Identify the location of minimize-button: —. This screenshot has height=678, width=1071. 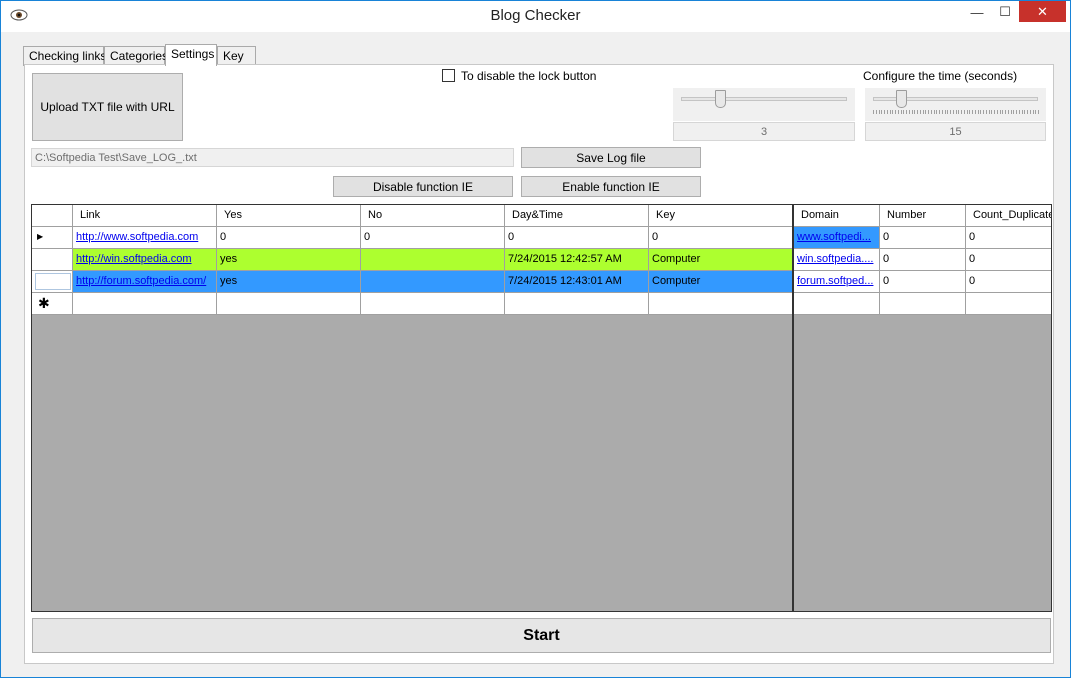
(977, 12).